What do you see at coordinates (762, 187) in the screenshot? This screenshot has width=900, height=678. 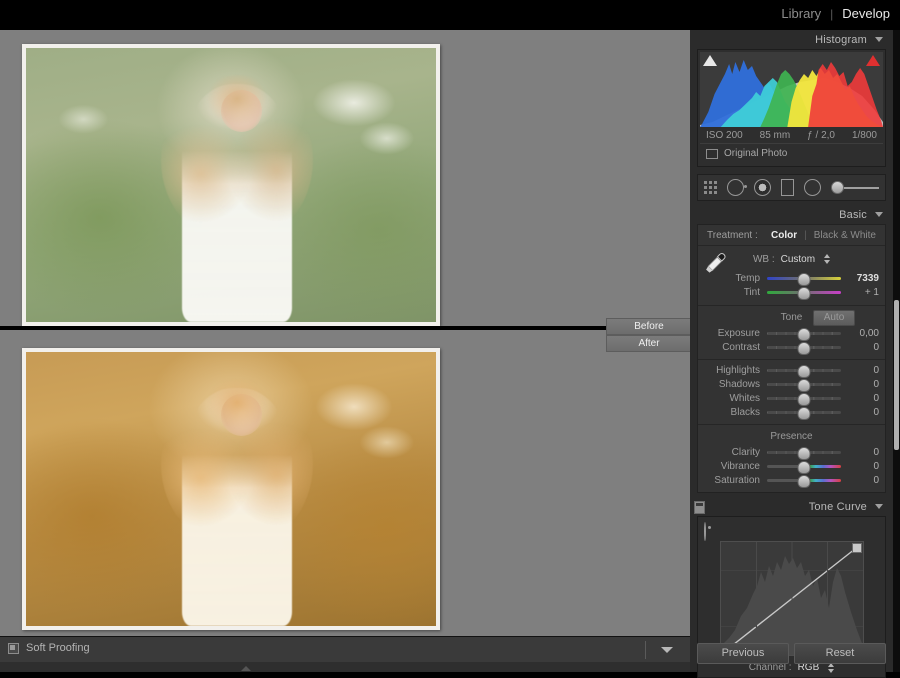 I see `red-eye-icon` at bounding box center [762, 187].